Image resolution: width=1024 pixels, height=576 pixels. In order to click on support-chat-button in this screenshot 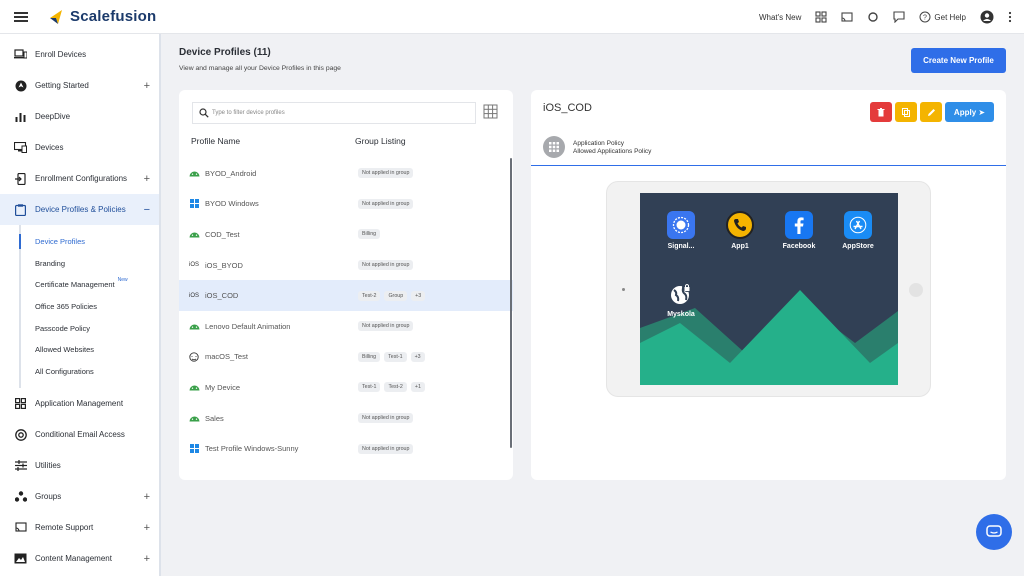, I will do `click(994, 532)`.